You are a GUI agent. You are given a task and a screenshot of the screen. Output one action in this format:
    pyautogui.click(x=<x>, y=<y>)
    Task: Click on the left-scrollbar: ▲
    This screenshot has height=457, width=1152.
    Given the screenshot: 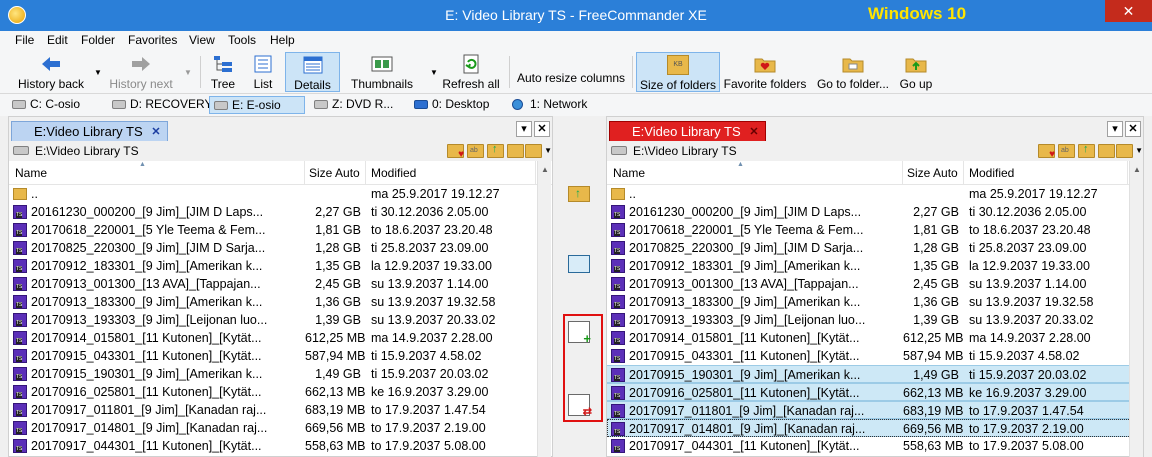 What is the action you would take?
    pyautogui.click(x=544, y=309)
    